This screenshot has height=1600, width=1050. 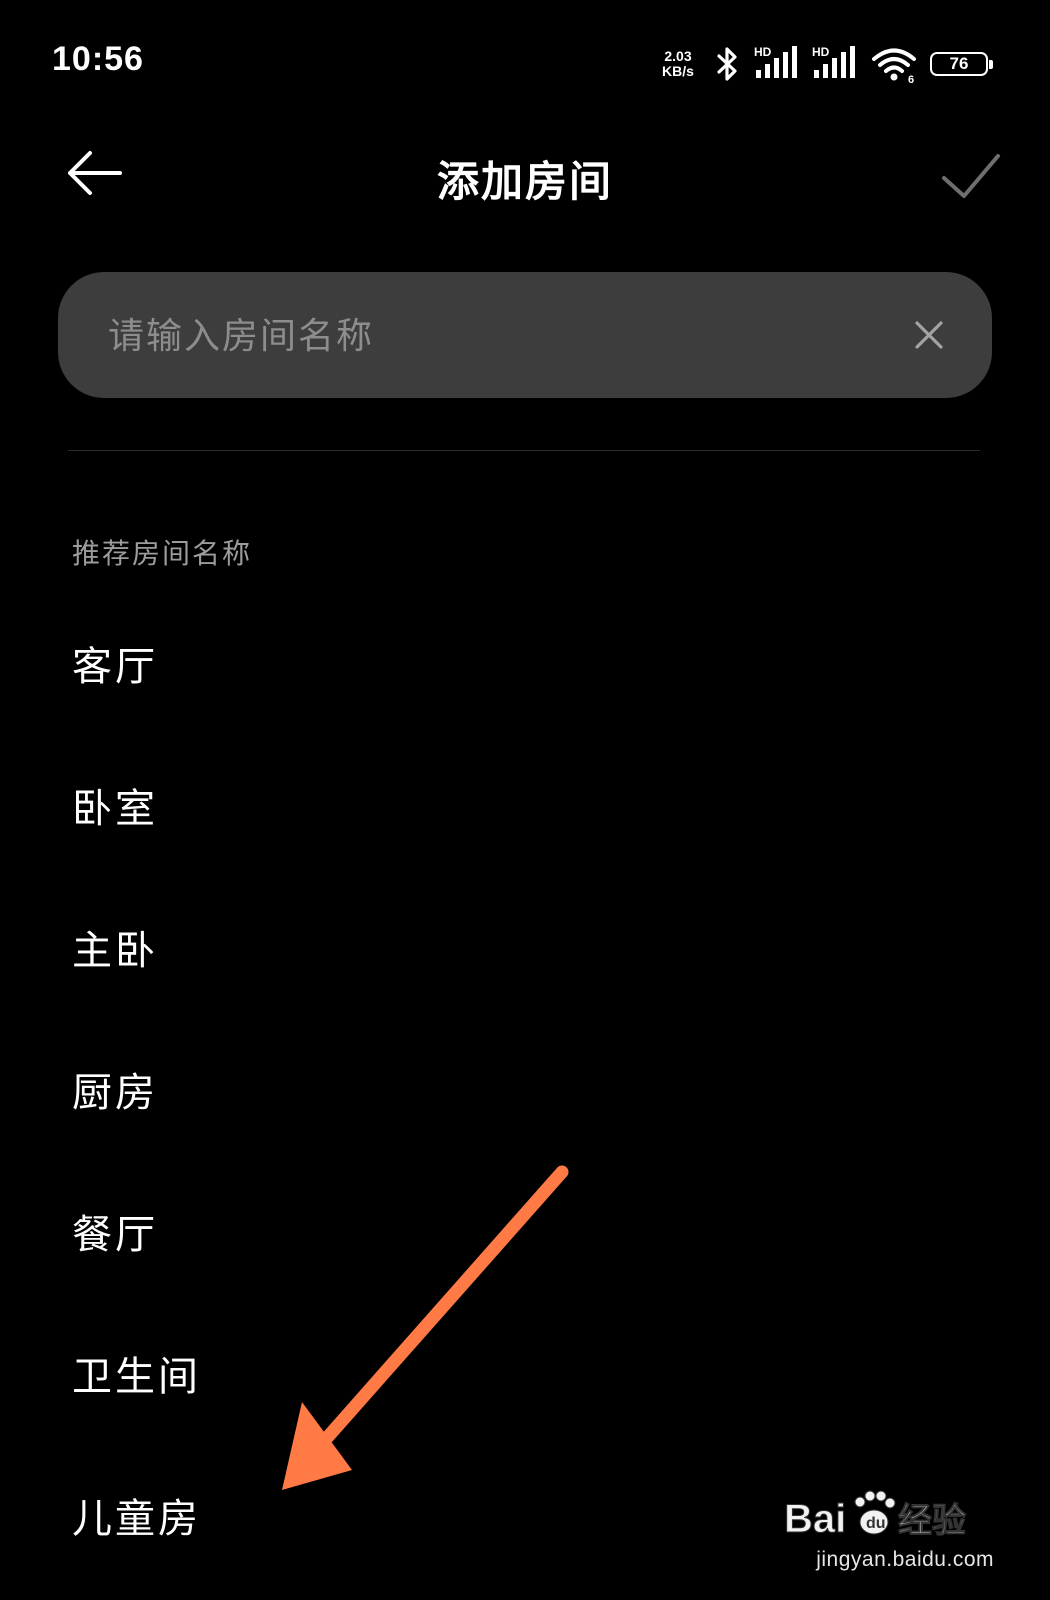 I want to click on network-speed-value: 2.03, so click(x=678, y=56).